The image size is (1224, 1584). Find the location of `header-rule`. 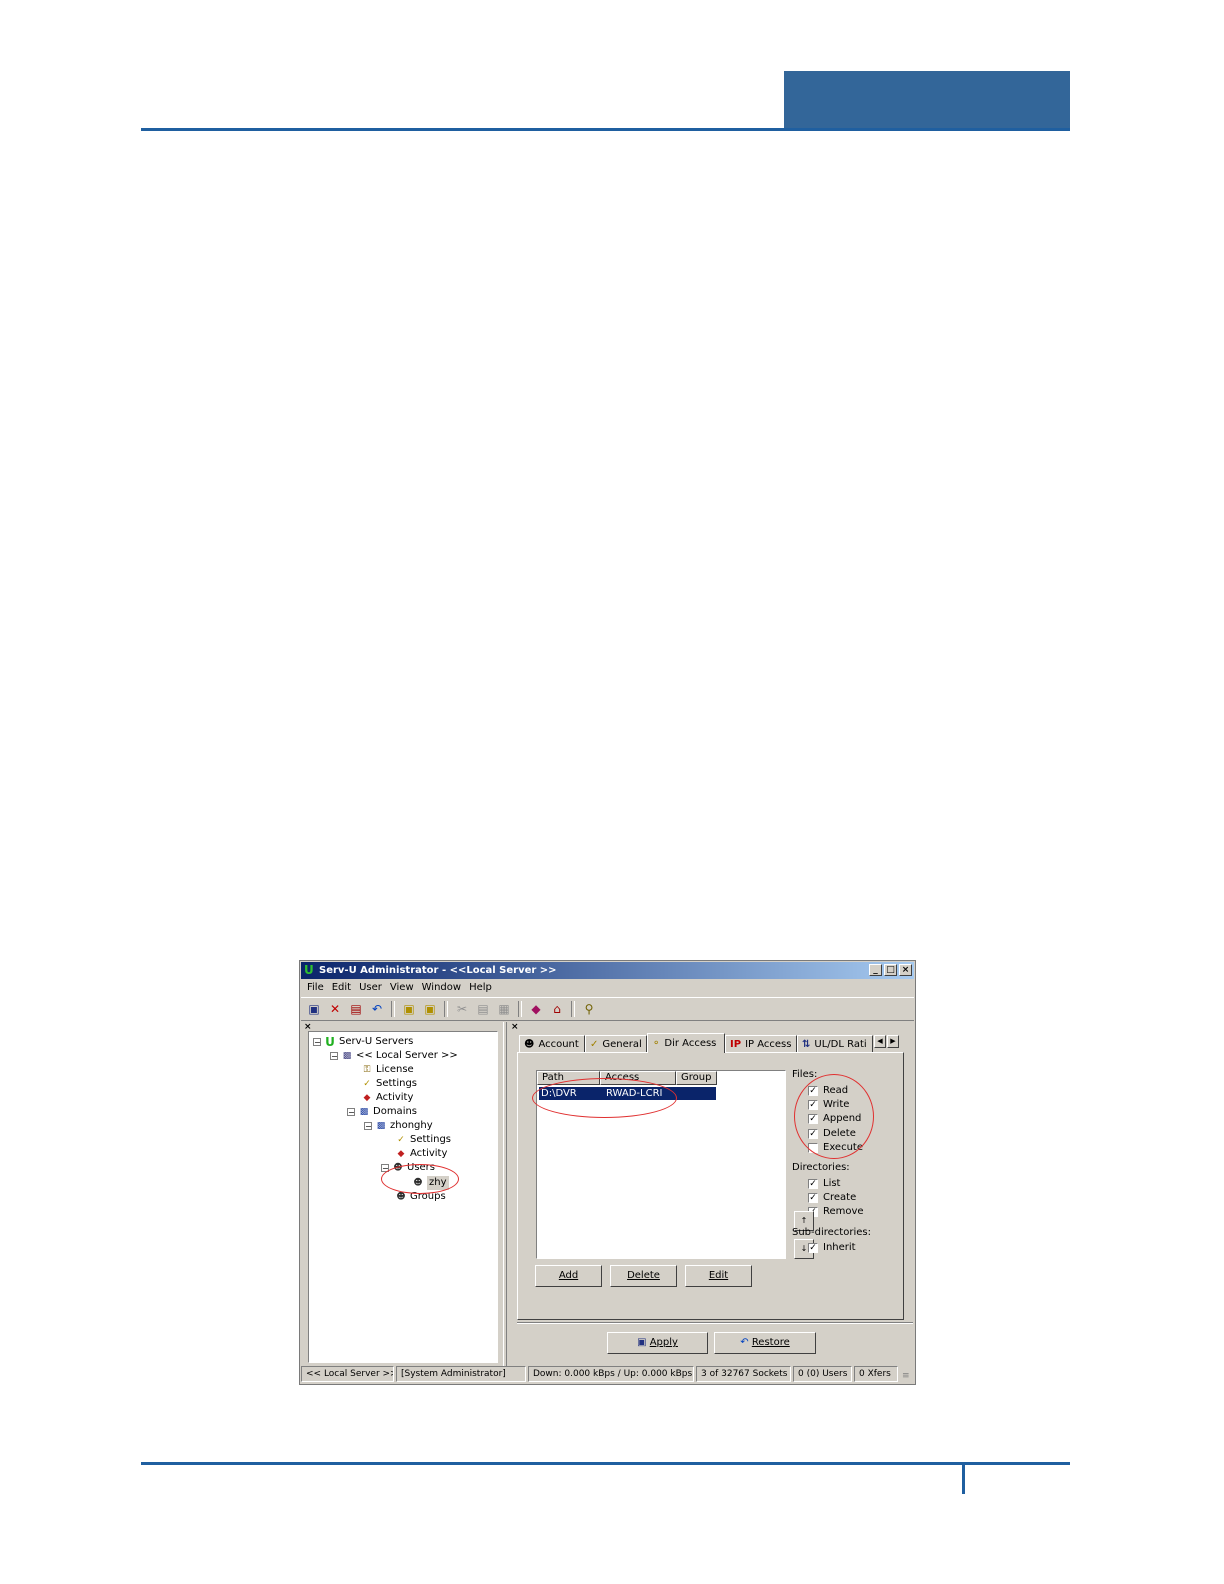

header-rule is located at coordinates (605, 129).